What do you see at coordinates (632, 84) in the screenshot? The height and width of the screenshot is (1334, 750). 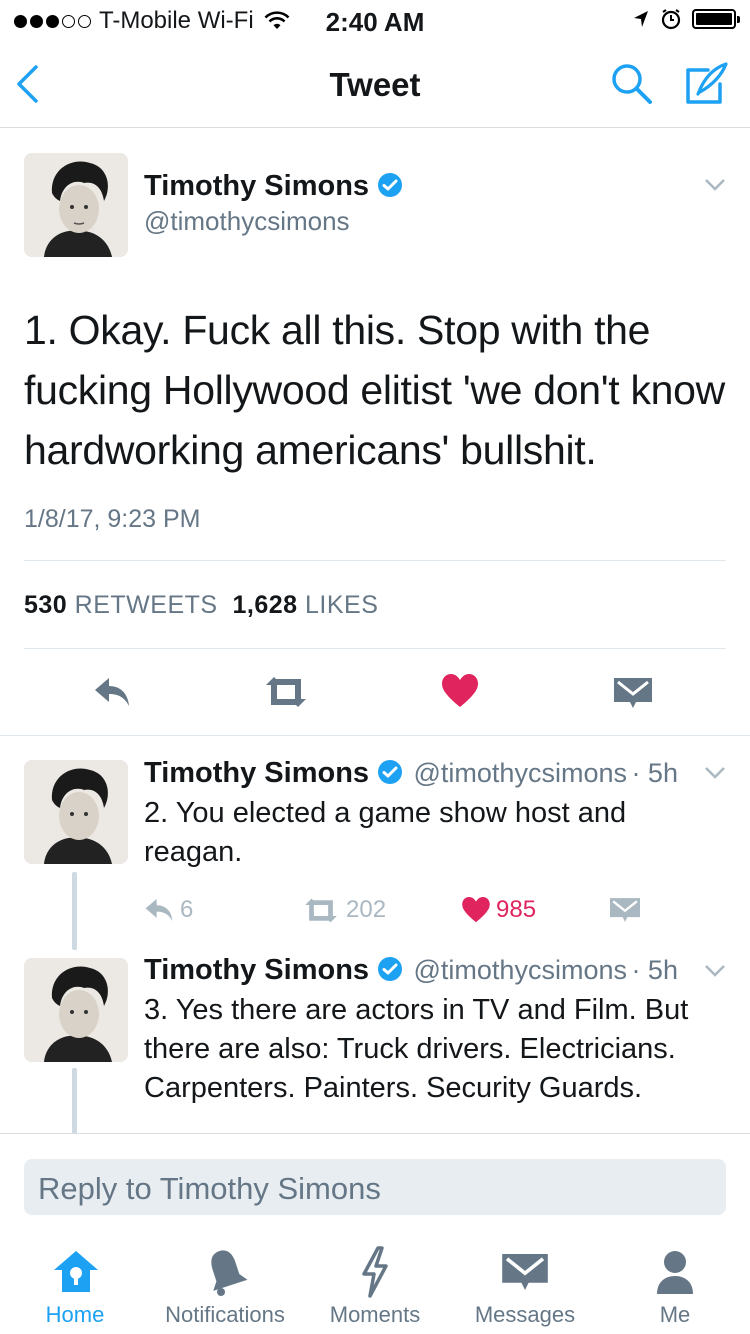 I see `search-icon` at bounding box center [632, 84].